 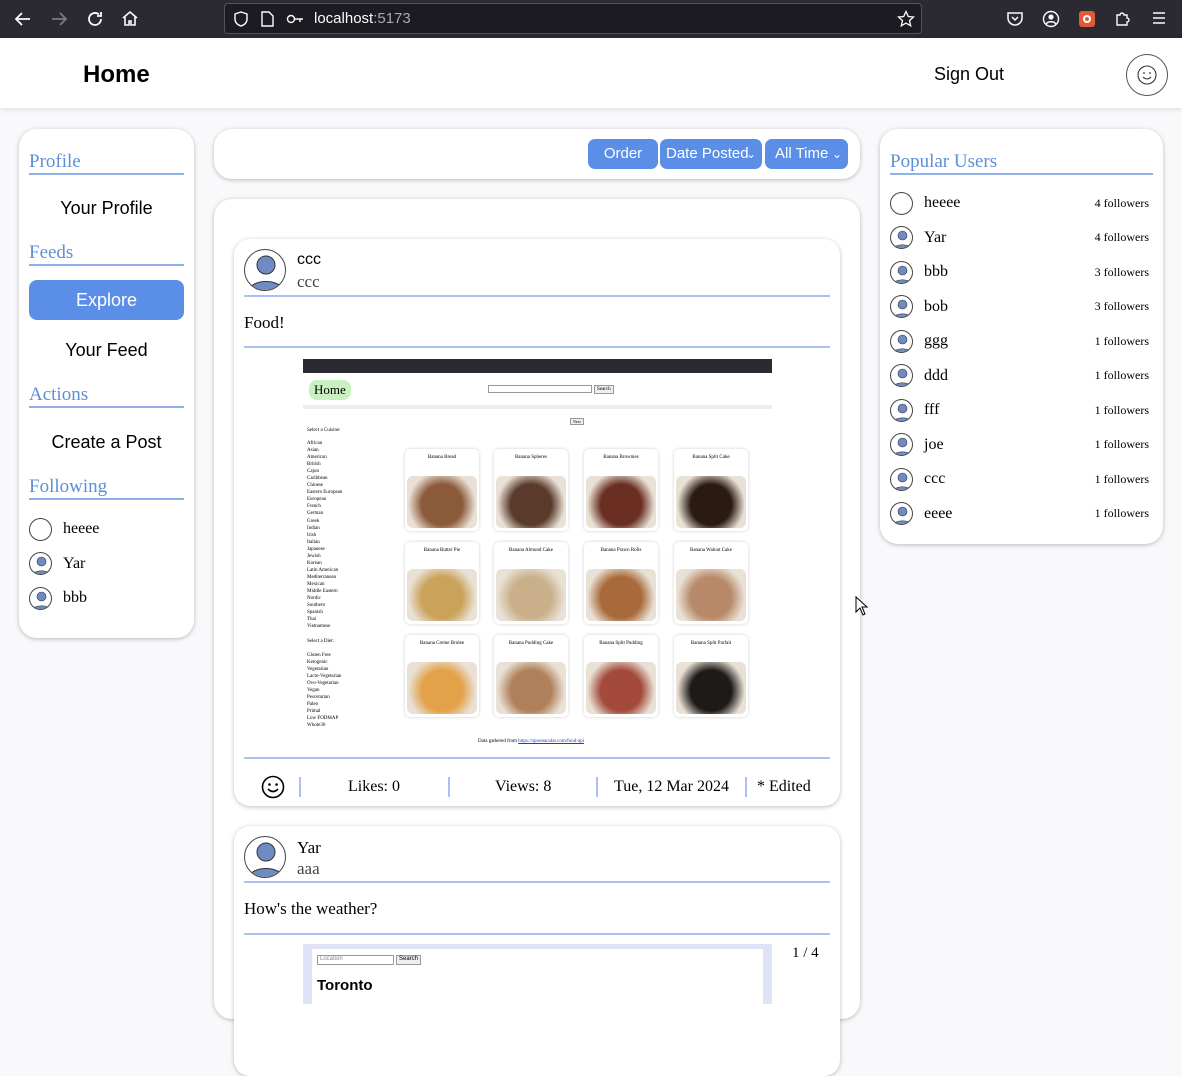 What do you see at coordinates (273, 787) in the screenshot?
I see `smiley-reaction-icon` at bounding box center [273, 787].